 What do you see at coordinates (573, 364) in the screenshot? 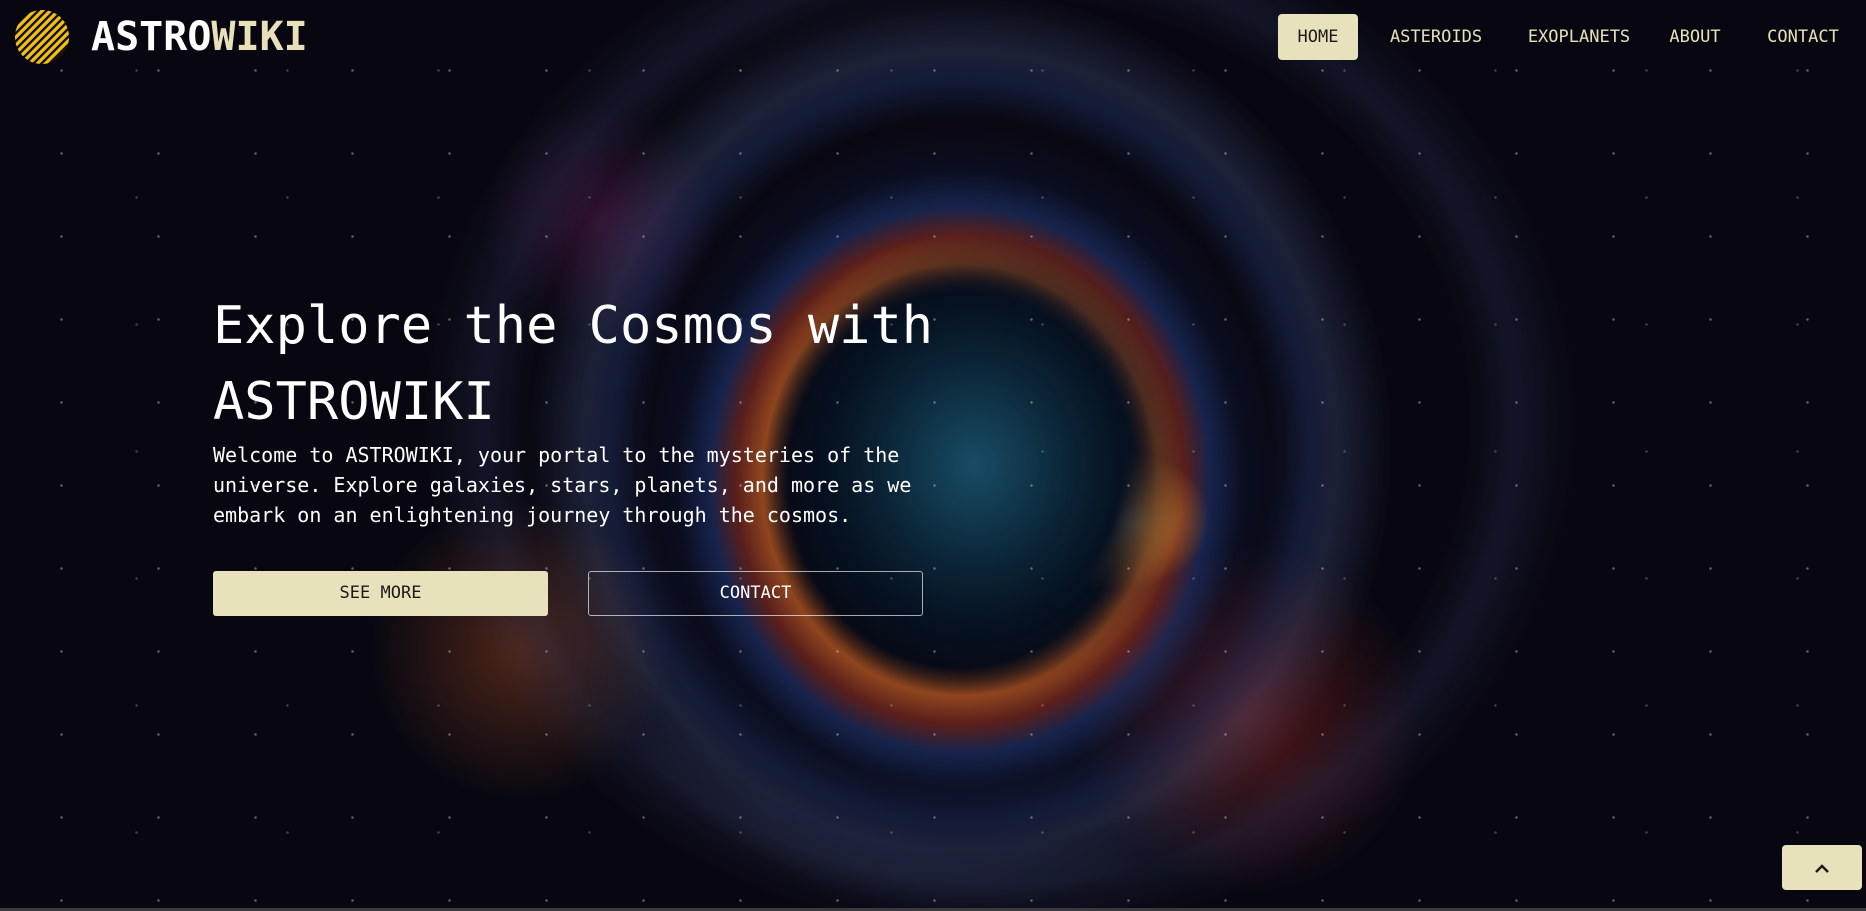
I see `hero-title: Explore the Cosmos with ASTROWIKI` at bounding box center [573, 364].